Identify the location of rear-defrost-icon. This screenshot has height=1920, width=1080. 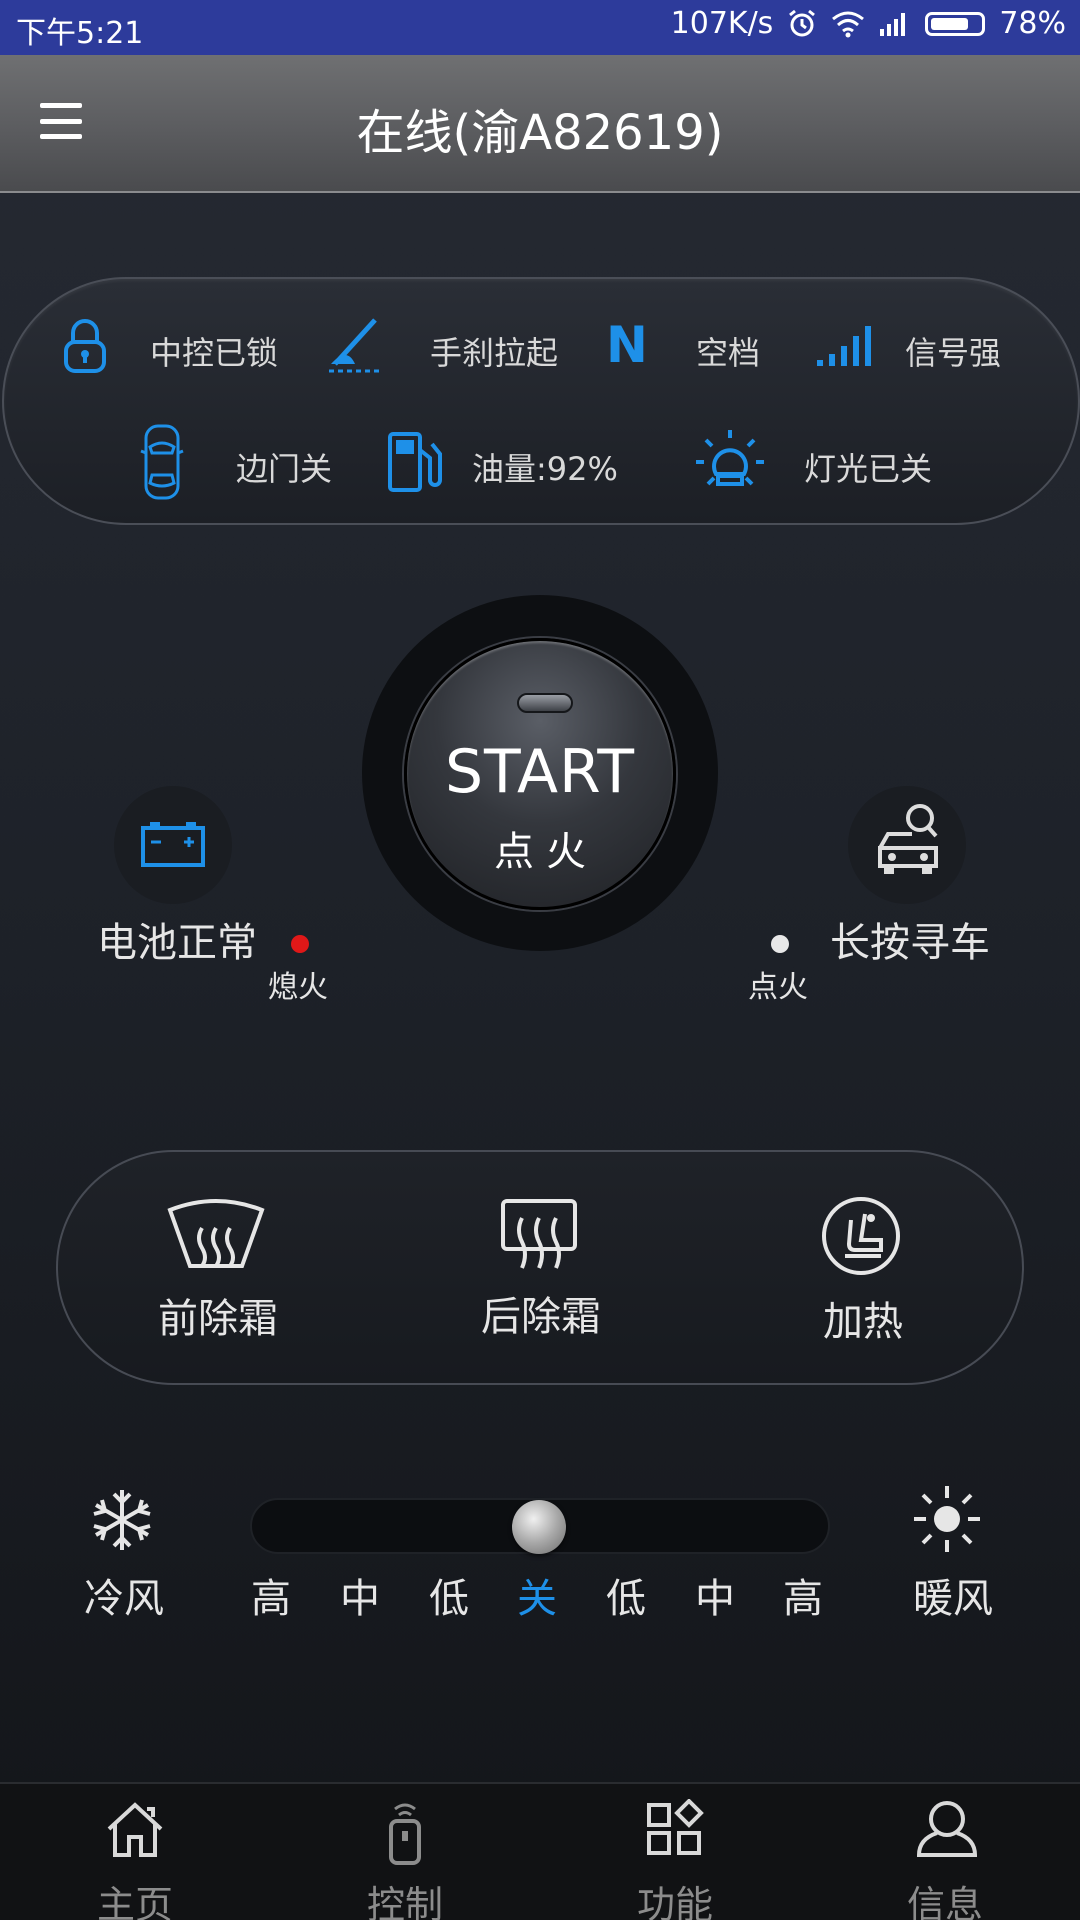
(539, 1235).